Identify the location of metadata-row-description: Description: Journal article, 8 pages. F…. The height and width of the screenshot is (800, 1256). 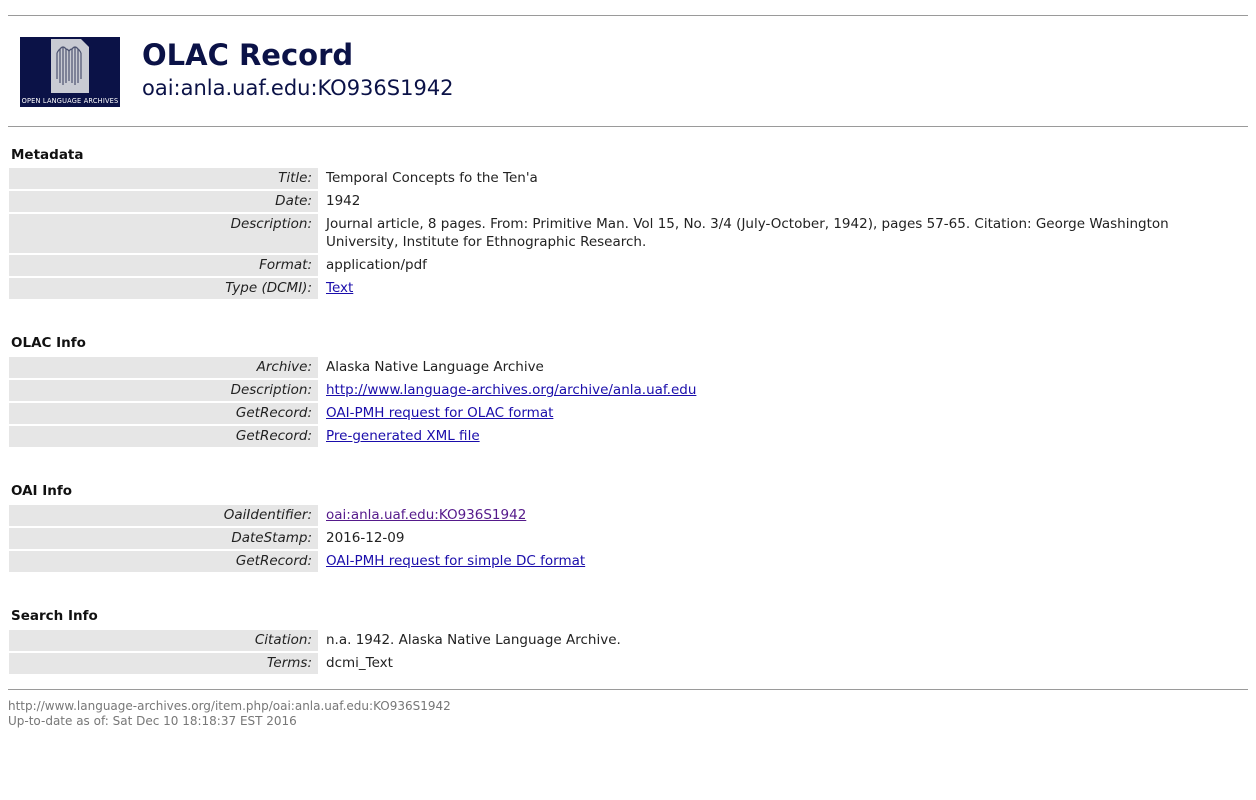
(629, 233).